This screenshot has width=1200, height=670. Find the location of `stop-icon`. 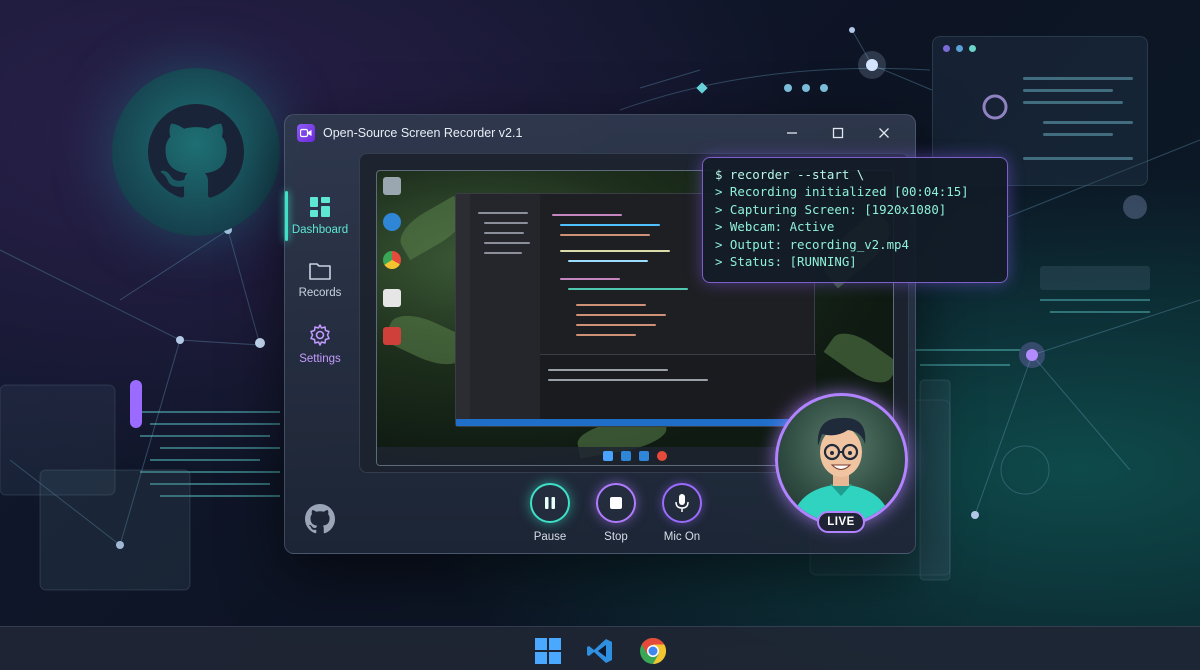

stop-icon is located at coordinates (616, 503).